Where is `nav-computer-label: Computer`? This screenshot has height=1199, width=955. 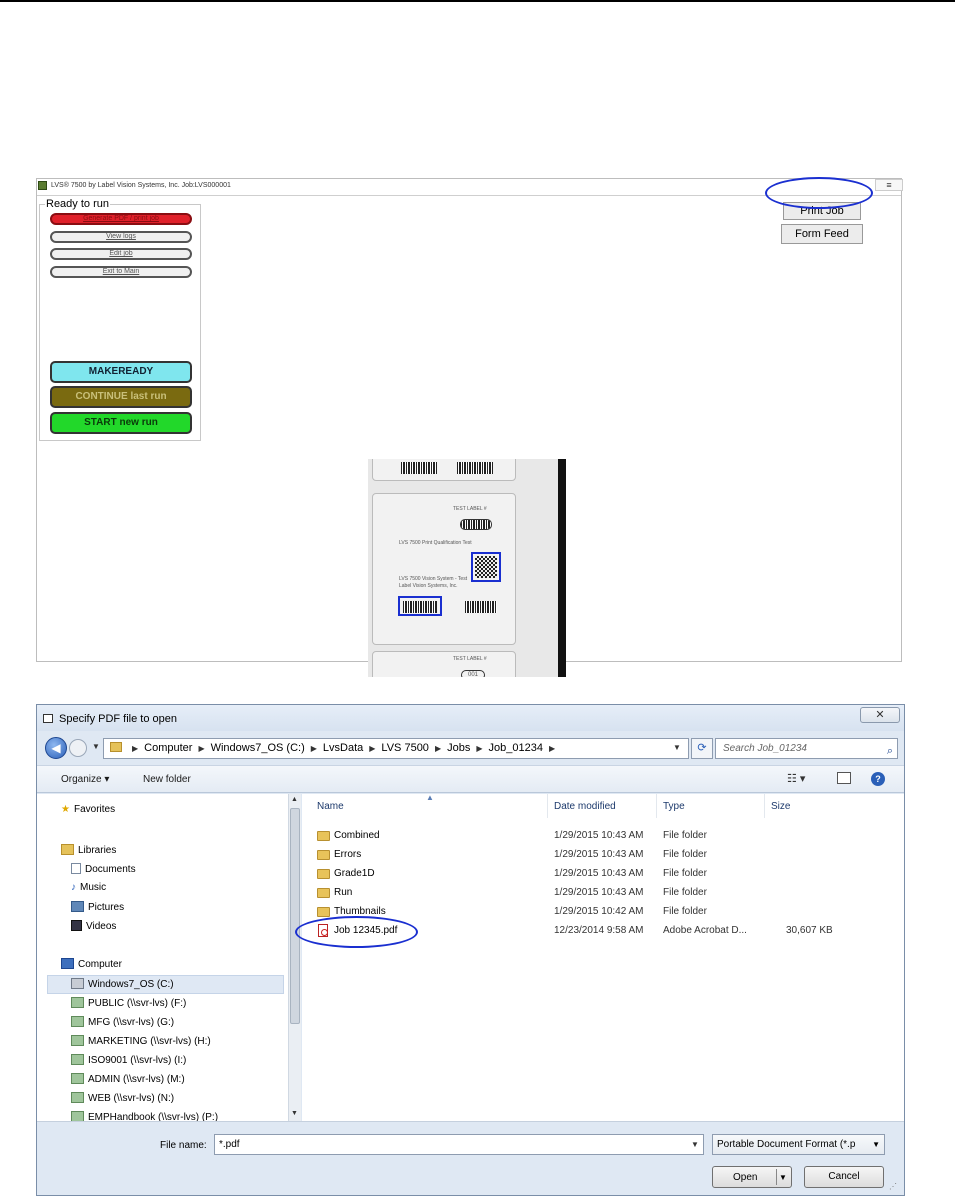 nav-computer-label: Computer is located at coordinates (100, 964).